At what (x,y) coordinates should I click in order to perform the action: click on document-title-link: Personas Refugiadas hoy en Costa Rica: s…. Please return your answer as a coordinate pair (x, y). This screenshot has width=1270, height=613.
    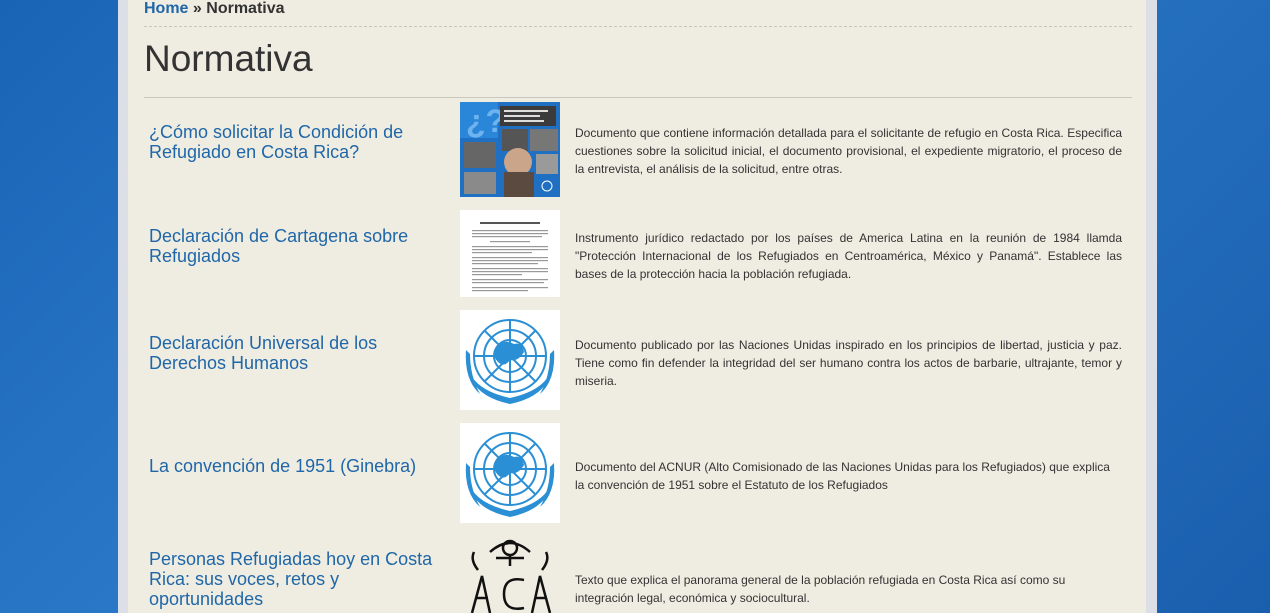
    Looking at the image, I should click on (294, 579).